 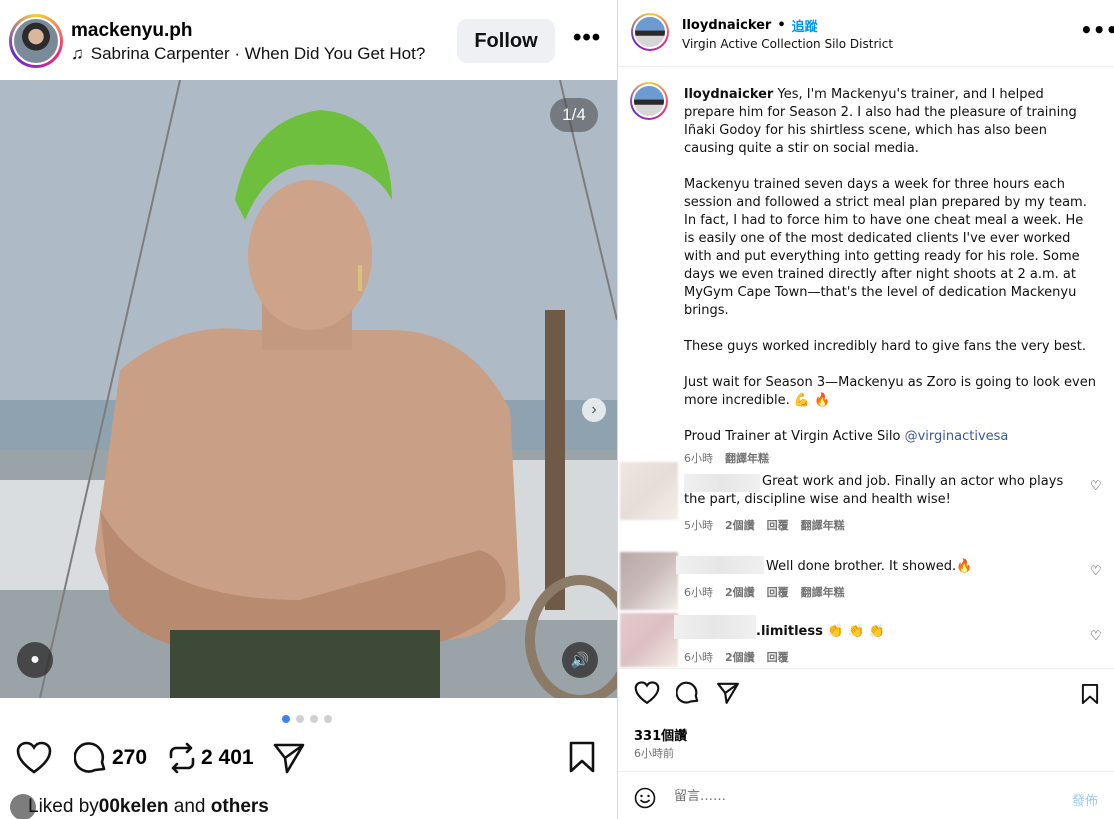 What do you see at coordinates (957, 436) in the screenshot?
I see `mention-link: @virginactivesa` at bounding box center [957, 436].